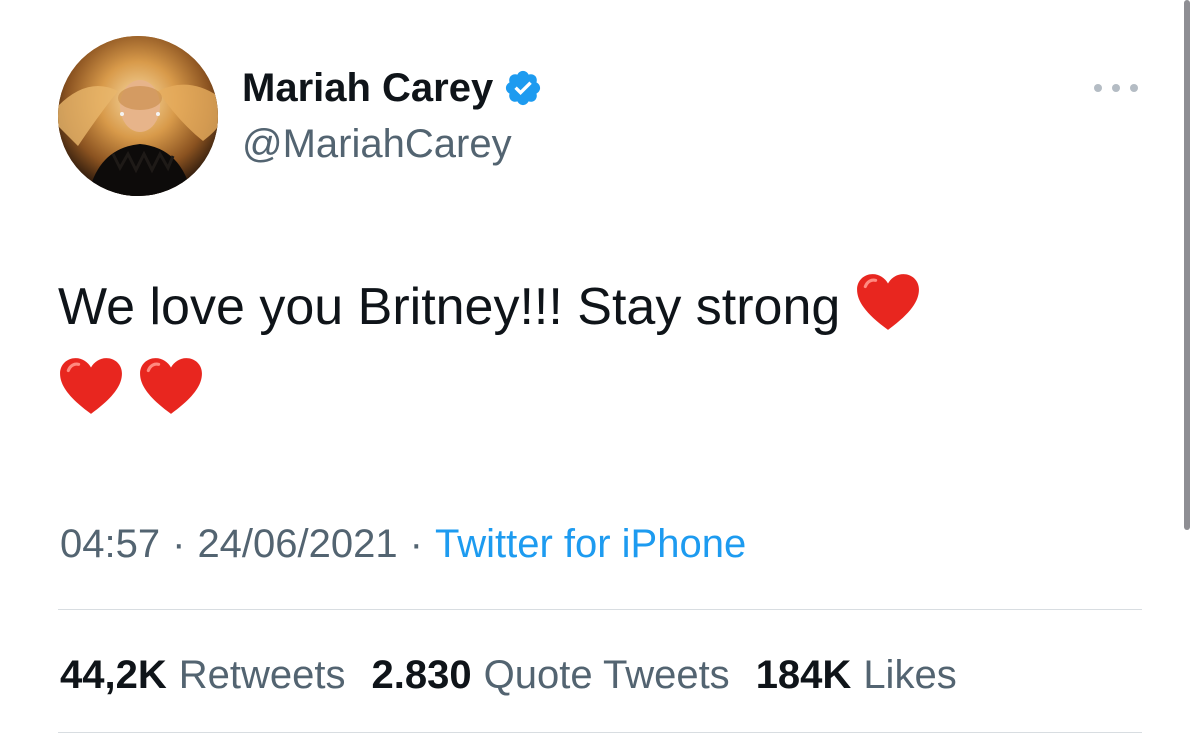 Image resolution: width=1200 pixels, height=734 pixels. What do you see at coordinates (449, 307) in the screenshot?
I see `tweet-body: We love you Britney!!! Stay strong` at bounding box center [449, 307].